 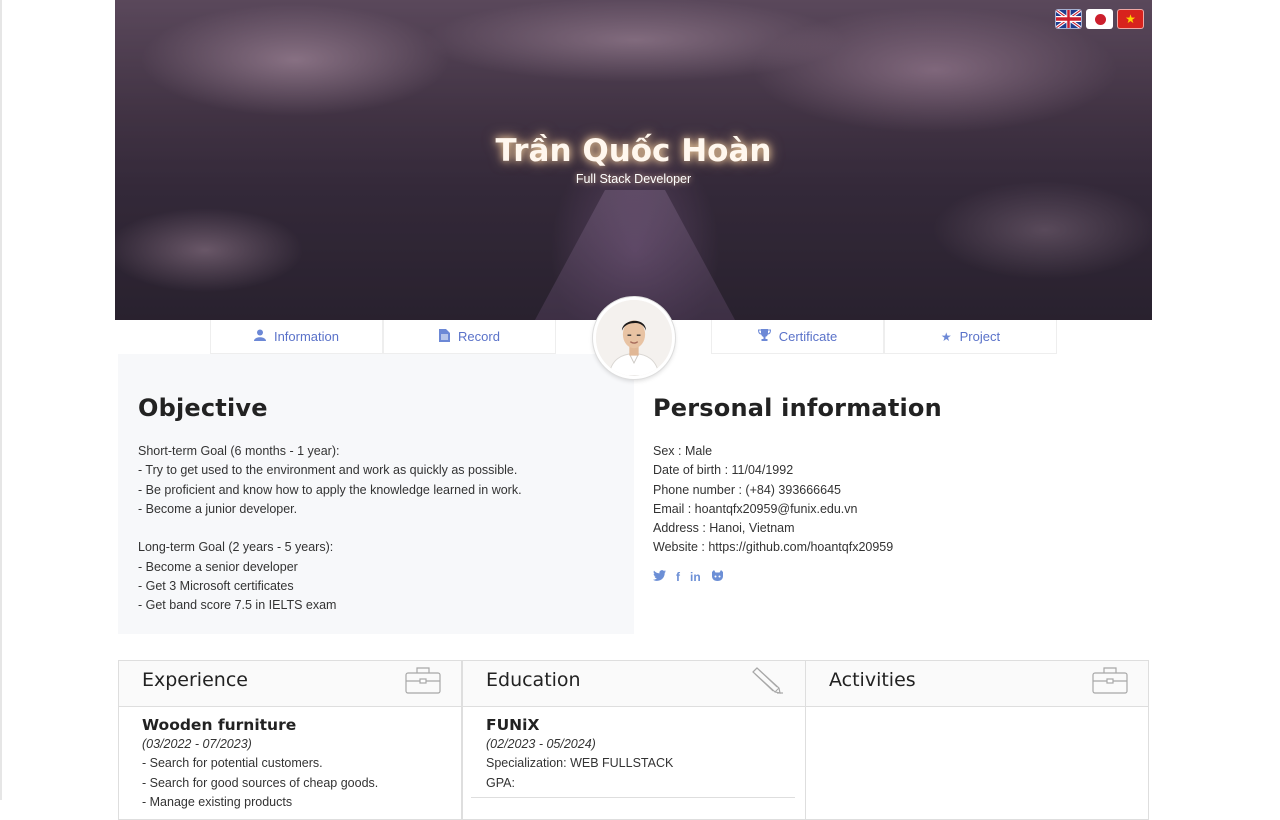 I want to click on objective-line: - Get 3 Microsoft certificates, so click(x=216, y=586).